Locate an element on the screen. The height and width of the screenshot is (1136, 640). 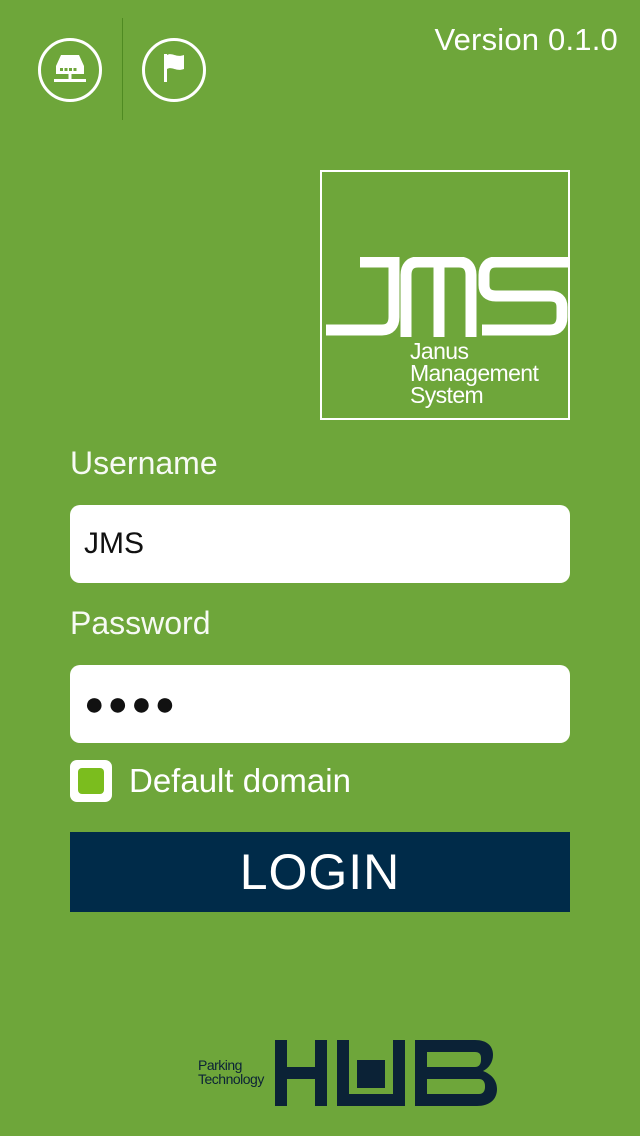
default-domain-checkbox is located at coordinates (91, 781).